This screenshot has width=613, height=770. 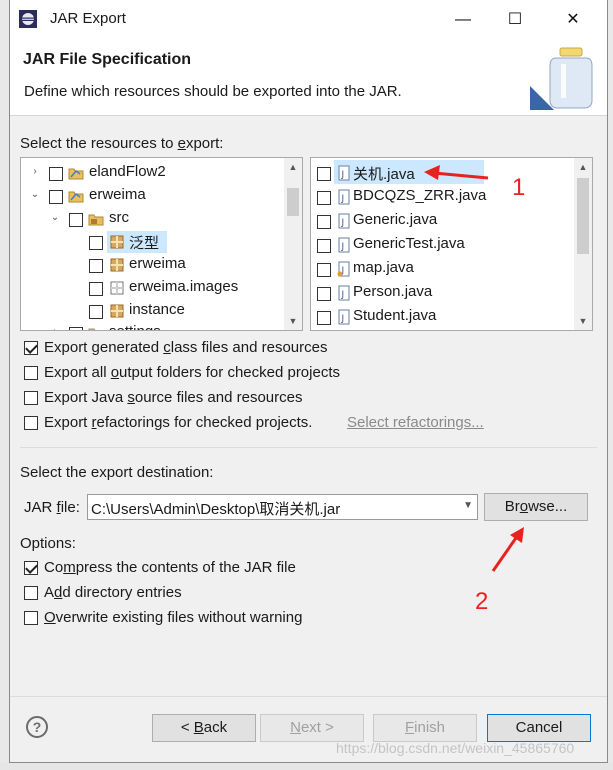 I want to click on jar-file-label: JAR file:, so click(x=52, y=507).